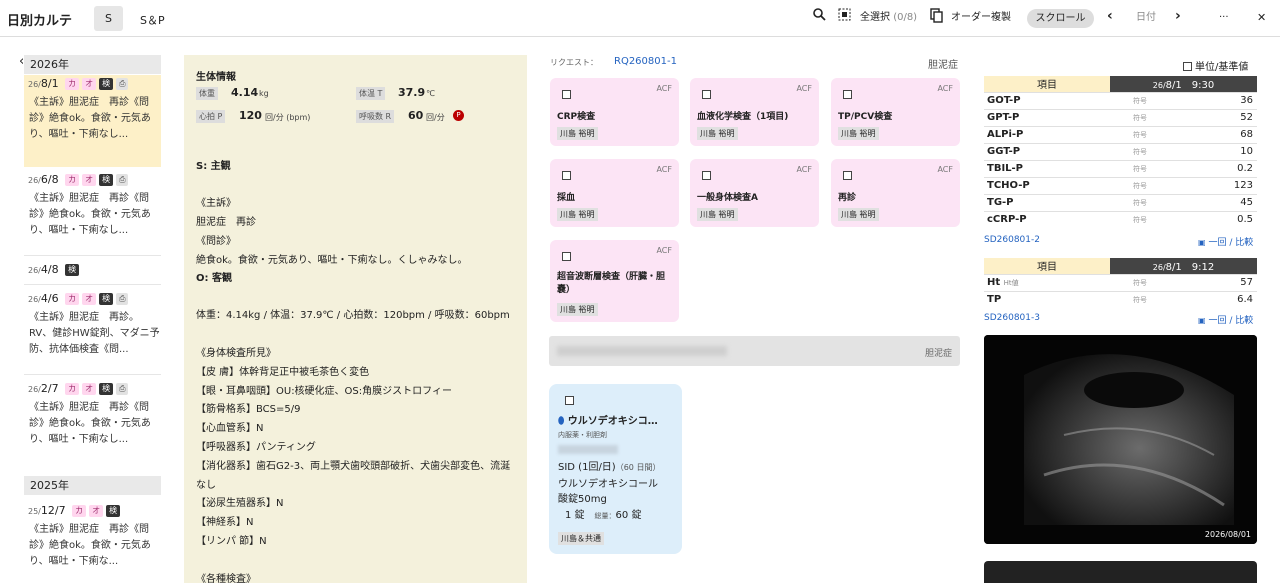 This screenshot has height=583, width=1280. I want to click on order-name: 一般身体検査A, so click(727, 198).